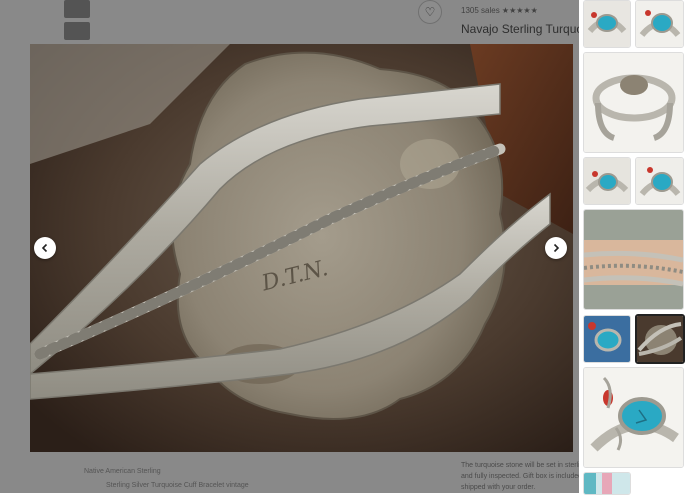  I want to click on thumbnail-8-selected, so click(660, 339).